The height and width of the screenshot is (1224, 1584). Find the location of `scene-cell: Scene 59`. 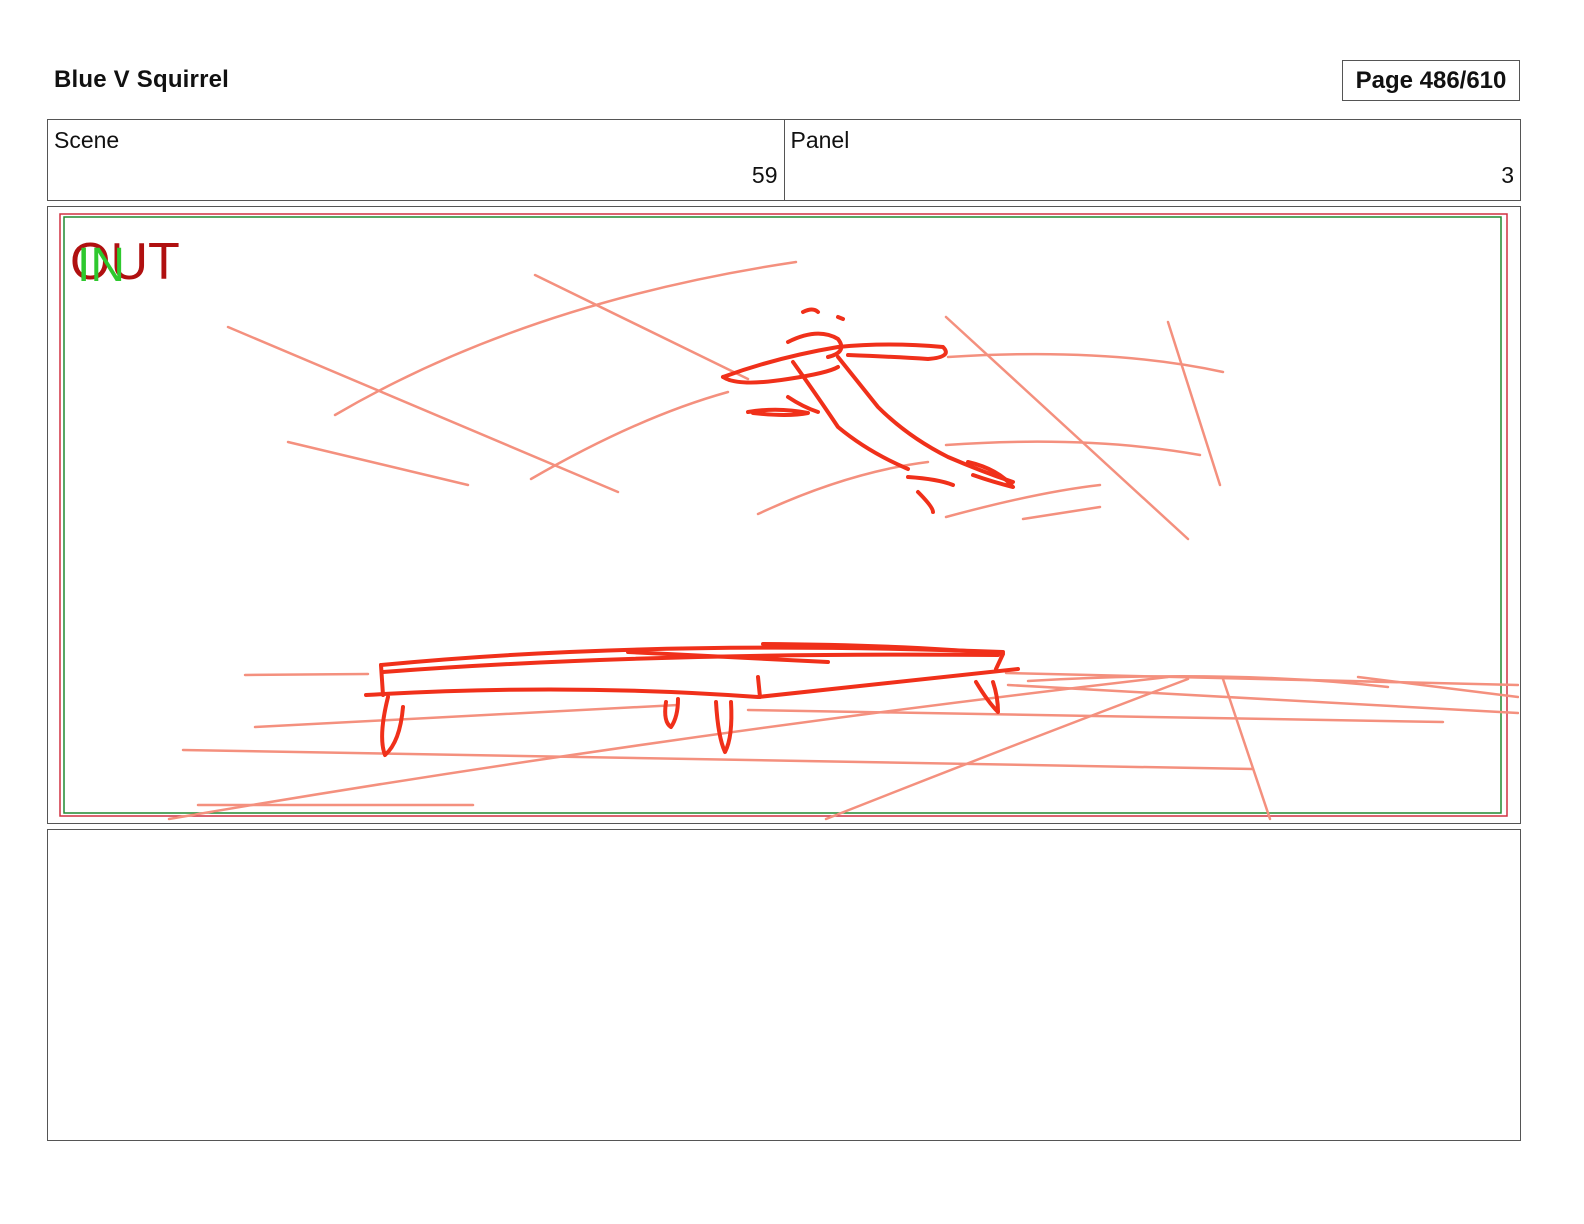

scene-cell: Scene 59 is located at coordinates (416, 160).